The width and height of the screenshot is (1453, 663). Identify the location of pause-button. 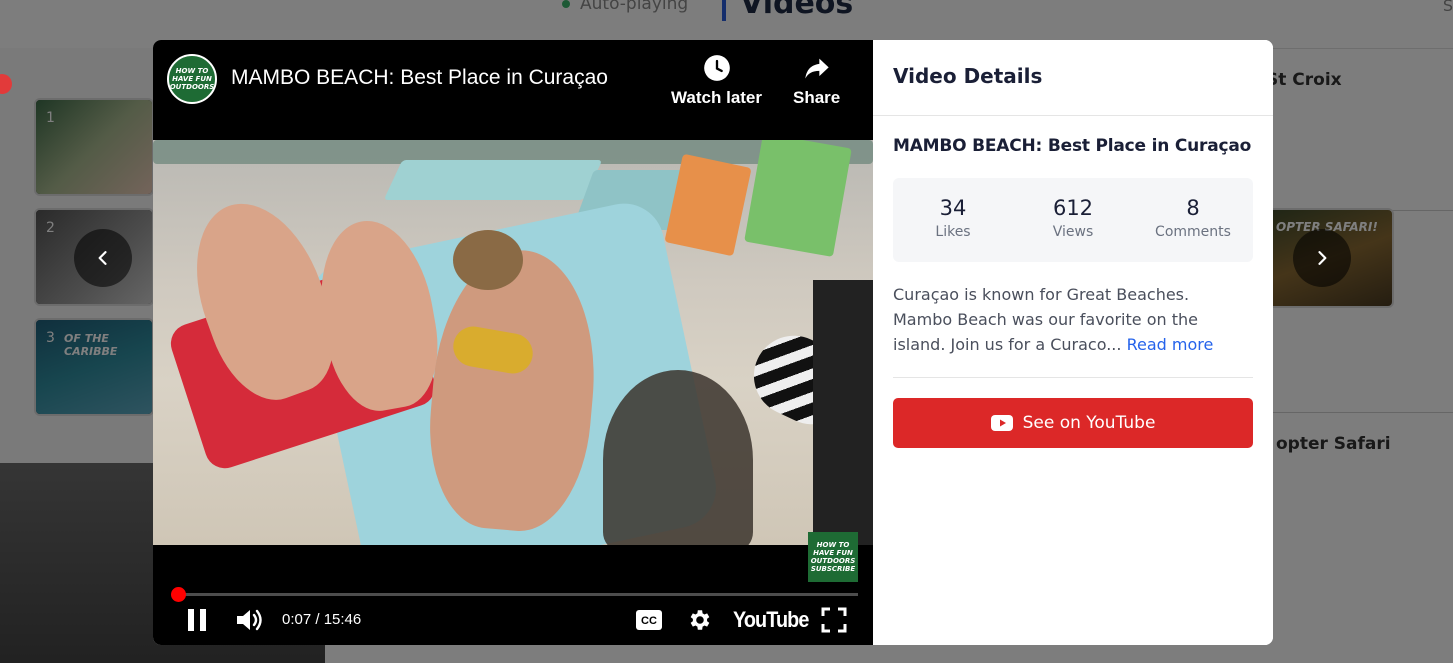
(197, 620).